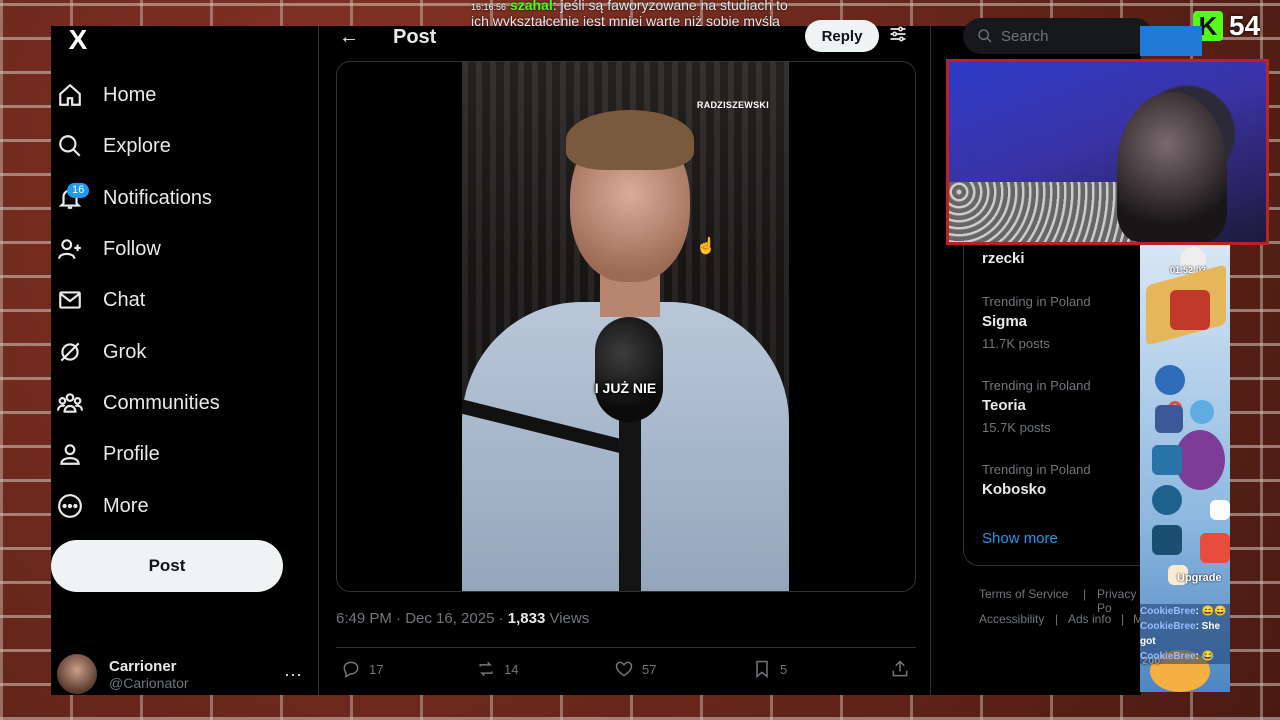 The height and width of the screenshot is (720, 1280). I want to click on search-placeholder: Search, so click(1025, 36).